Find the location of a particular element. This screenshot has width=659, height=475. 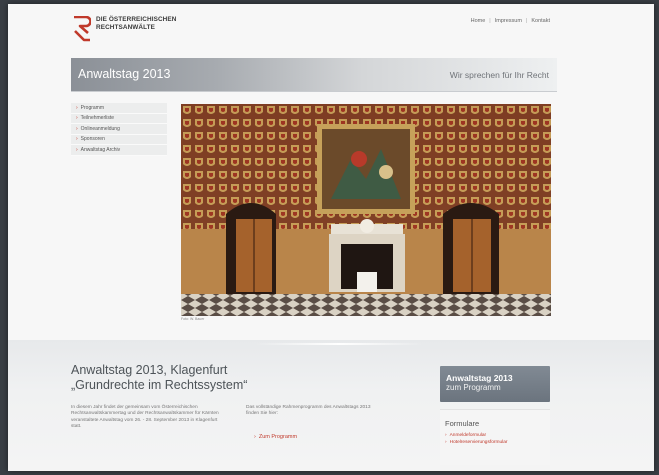

sidebar-item-programm: › Programm is located at coordinates (119, 108).